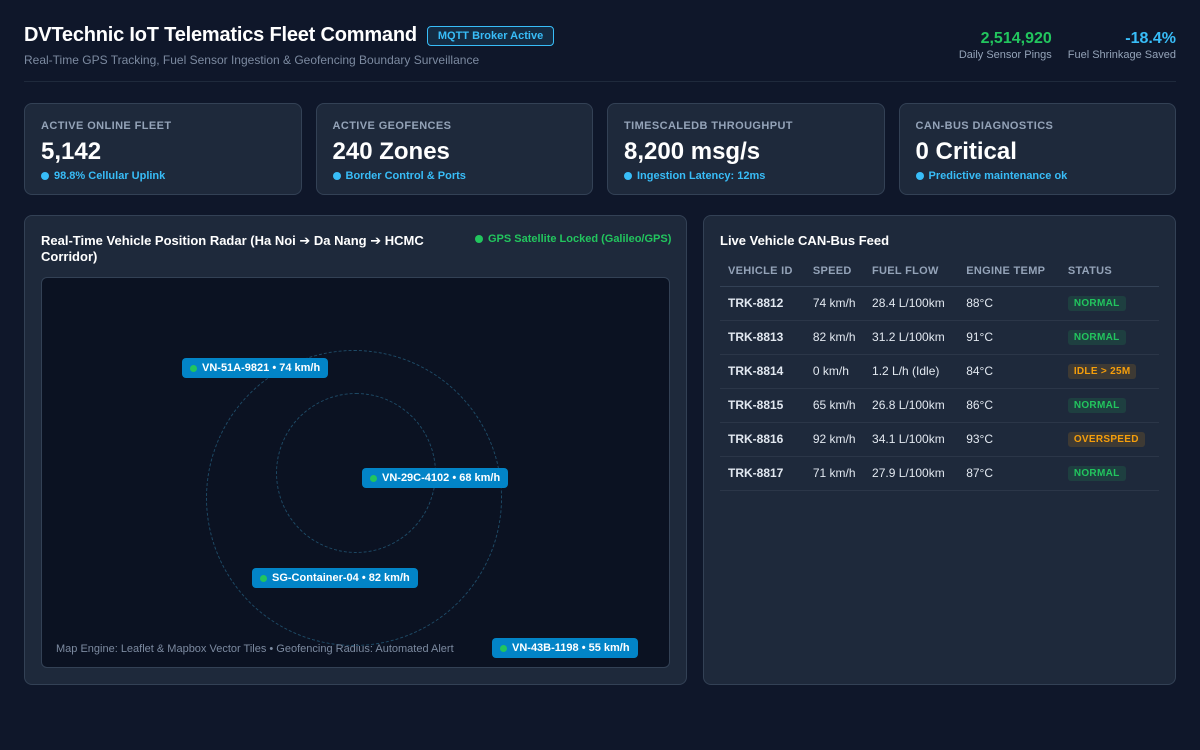 The image size is (1200, 750). What do you see at coordinates (1106, 439) in the screenshot?
I see `status-badge: OVERSPEED` at bounding box center [1106, 439].